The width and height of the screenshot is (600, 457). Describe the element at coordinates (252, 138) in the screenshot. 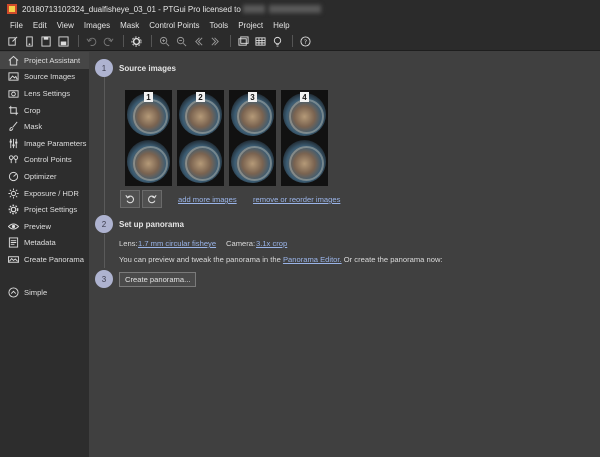

I see `image-thumbnail-3: 3` at that location.